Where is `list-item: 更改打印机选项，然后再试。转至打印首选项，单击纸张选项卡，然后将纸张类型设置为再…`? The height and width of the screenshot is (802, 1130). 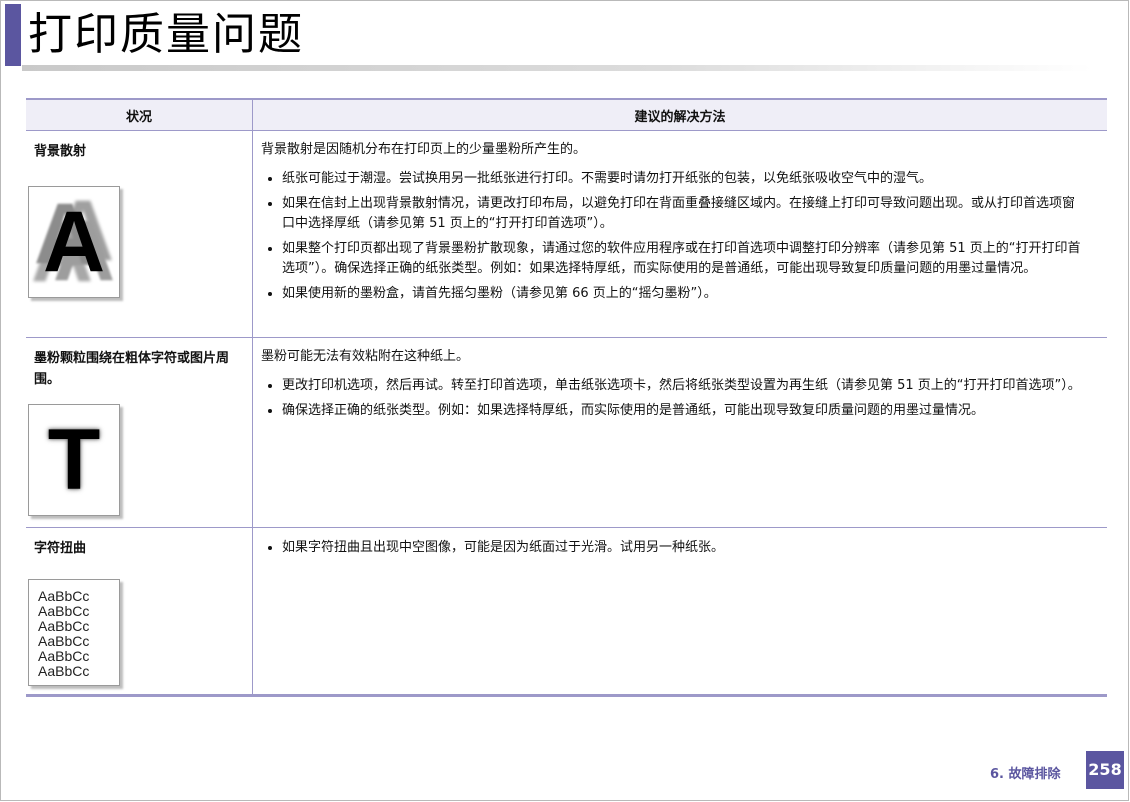
list-item: 更改打印机选项，然后再试。转至打印首选项，单击纸张选项卡，然后将纸张类型设置为再… is located at coordinates (684, 386).